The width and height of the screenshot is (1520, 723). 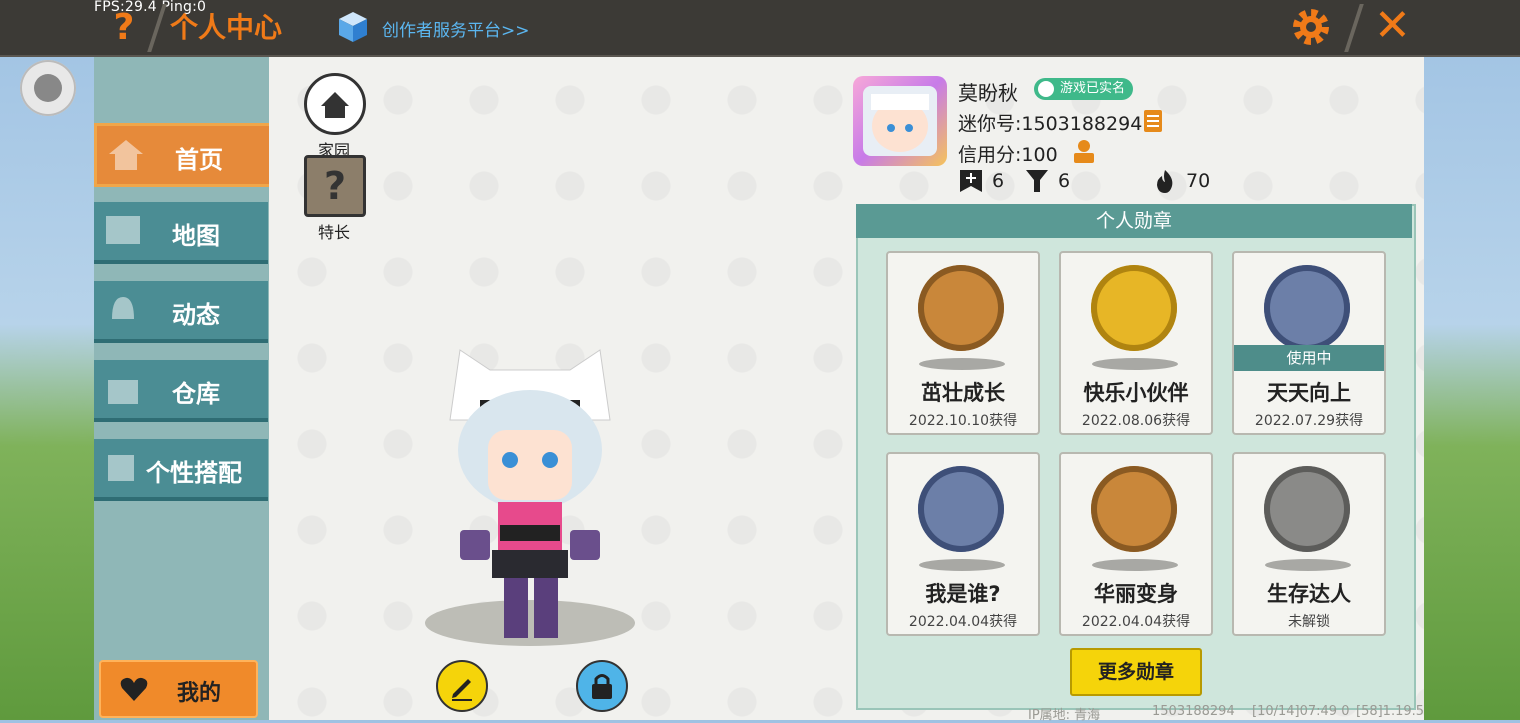 What do you see at coordinates (121, 468) in the screenshot?
I see `outfit-icon` at bounding box center [121, 468].